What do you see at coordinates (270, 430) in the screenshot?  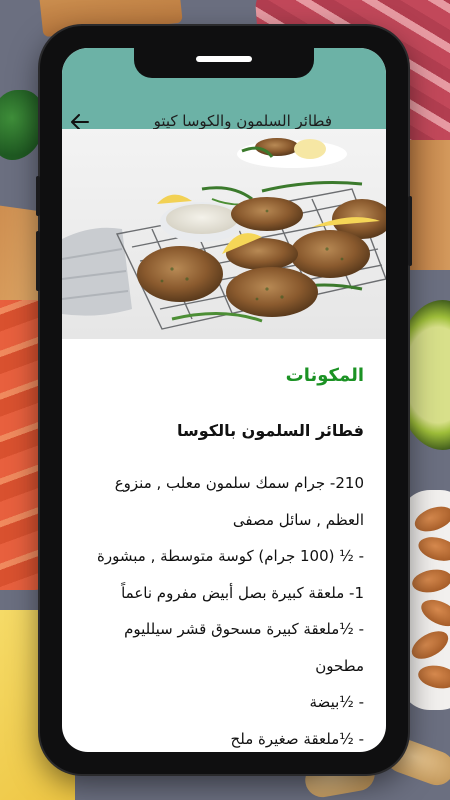 I see `recipe-subtitle: فطائر السلمون بالكوسا` at bounding box center [270, 430].